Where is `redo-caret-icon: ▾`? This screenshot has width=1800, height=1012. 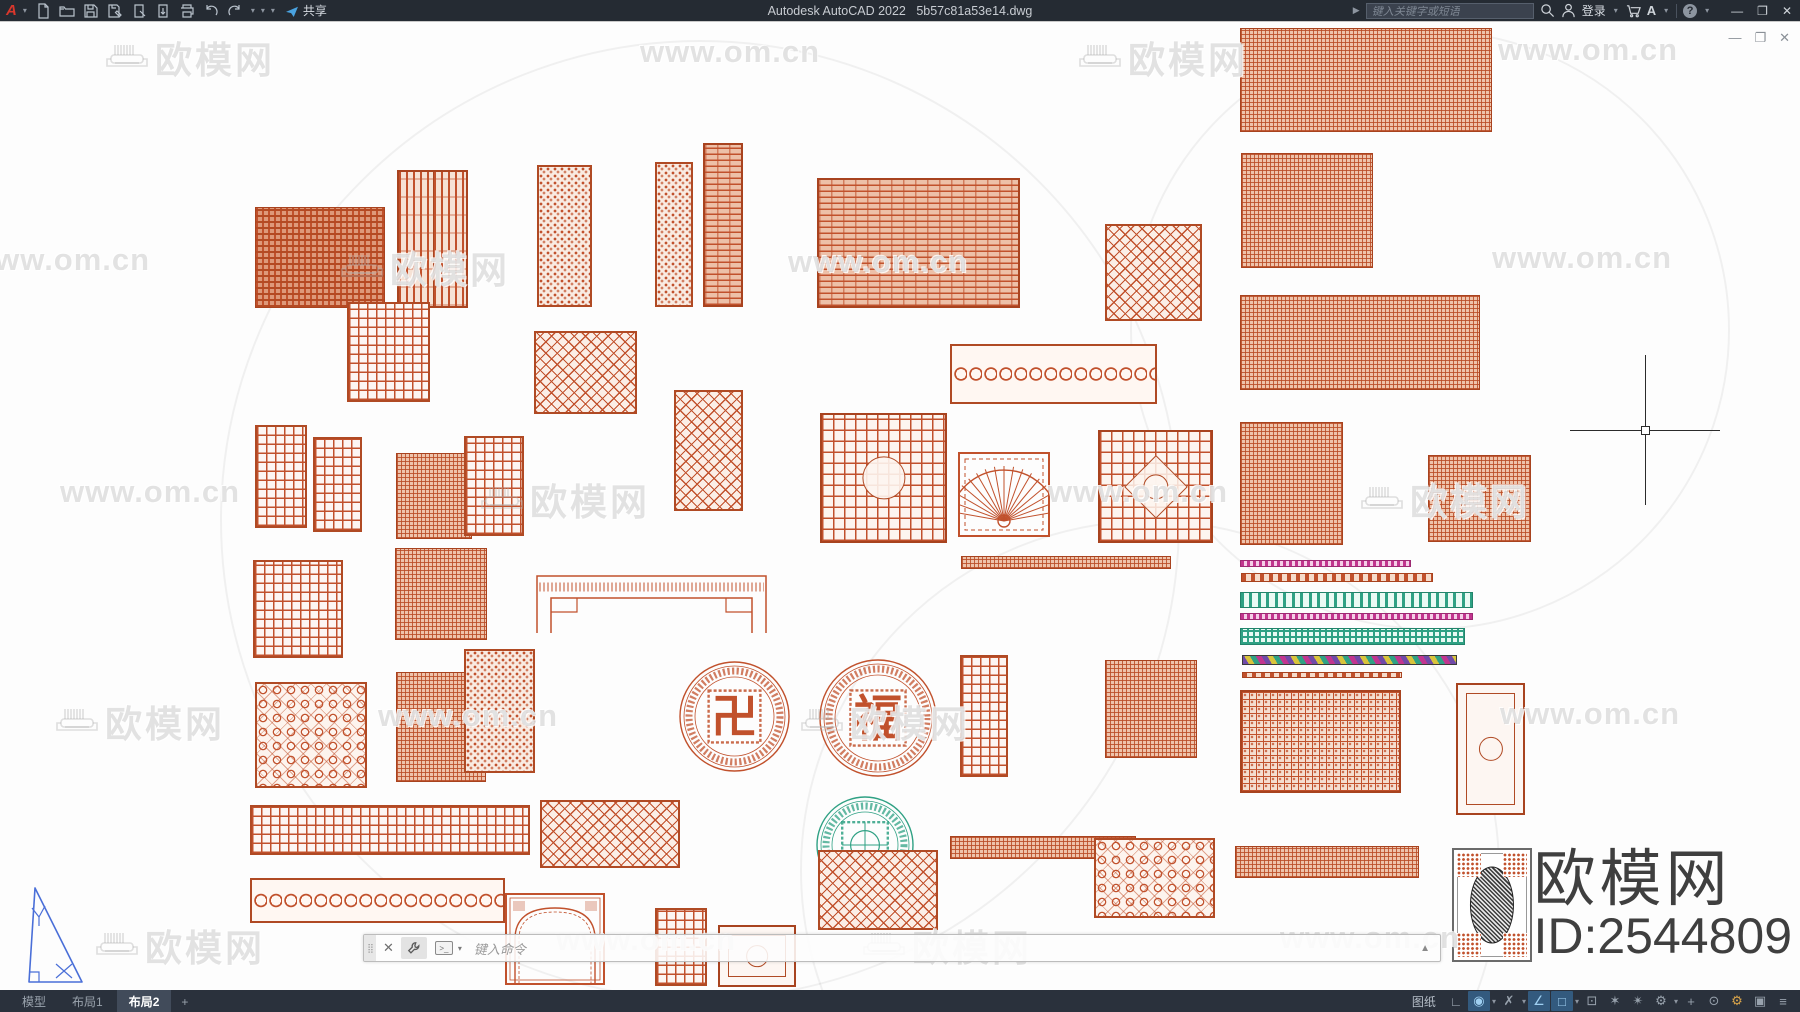 redo-caret-icon: ▾ is located at coordinates (263, 10).